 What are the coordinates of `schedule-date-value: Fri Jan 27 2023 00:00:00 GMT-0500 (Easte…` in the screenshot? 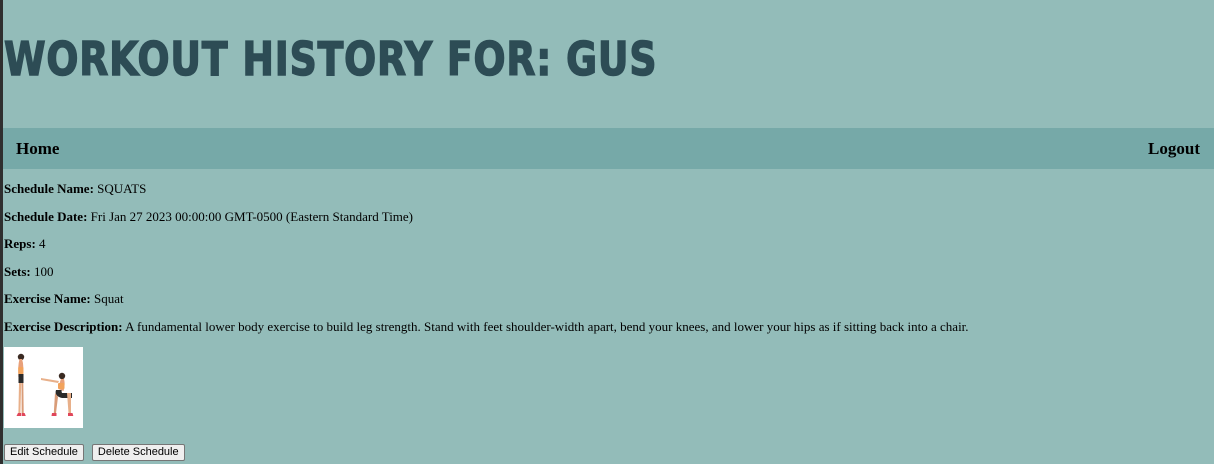 It's located at (252, 216).